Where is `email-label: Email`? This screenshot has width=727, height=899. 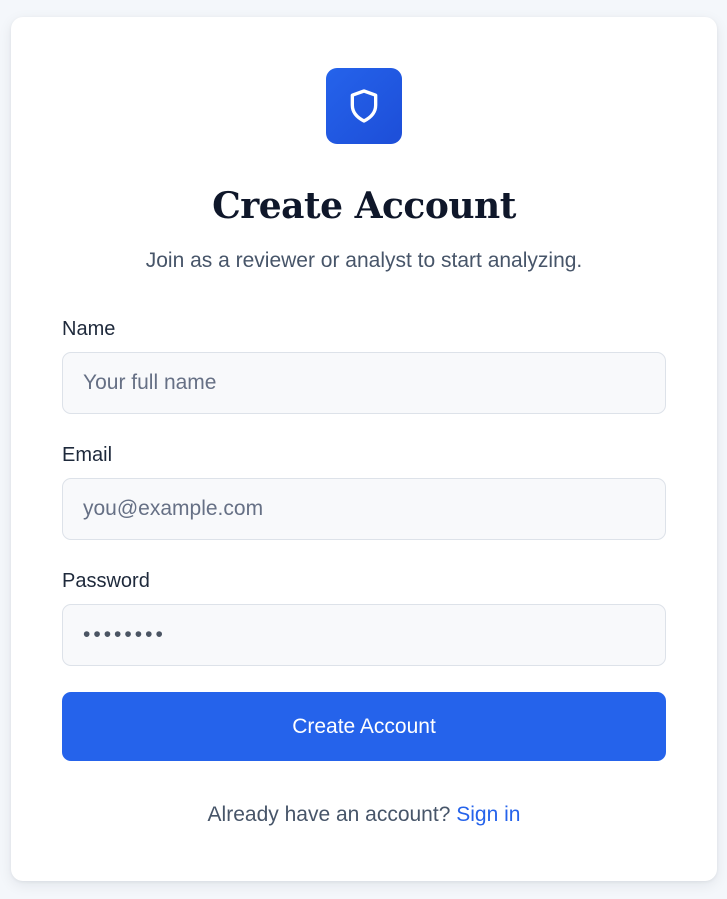
email-label: Email is located at coordinates (87, 455).